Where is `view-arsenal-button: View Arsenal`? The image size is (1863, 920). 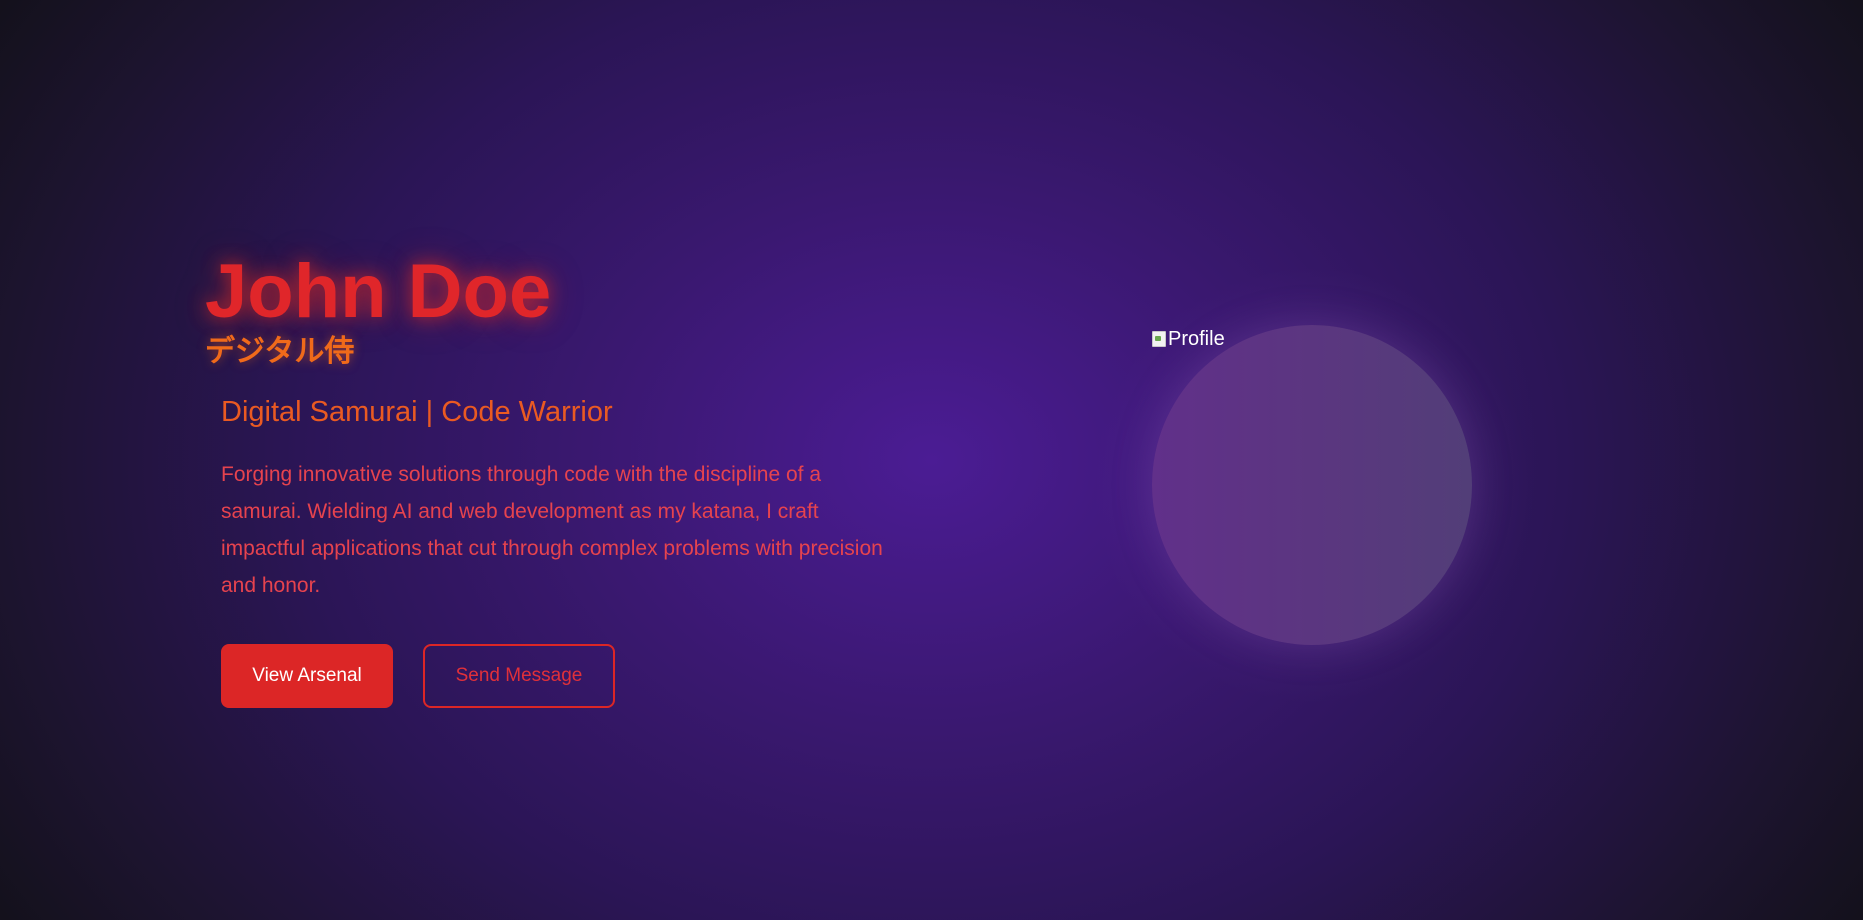
view-arsenal-button: View Arsenal is located at coordinates (307, 676).